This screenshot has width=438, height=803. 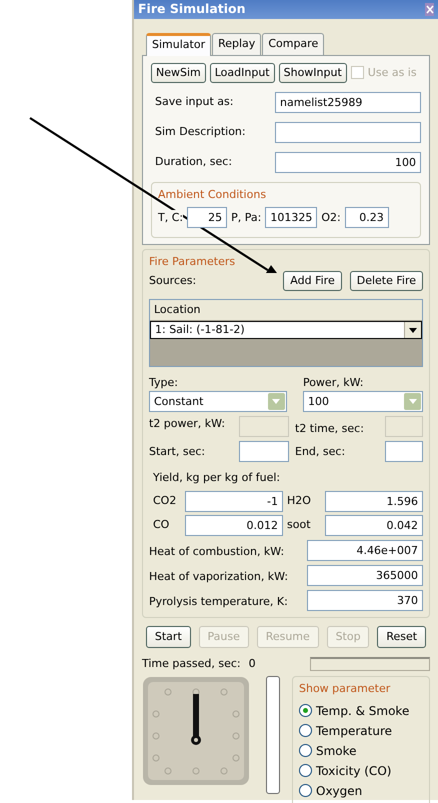 I want to click on input-field: 0.23, so click(x=366, y=217).